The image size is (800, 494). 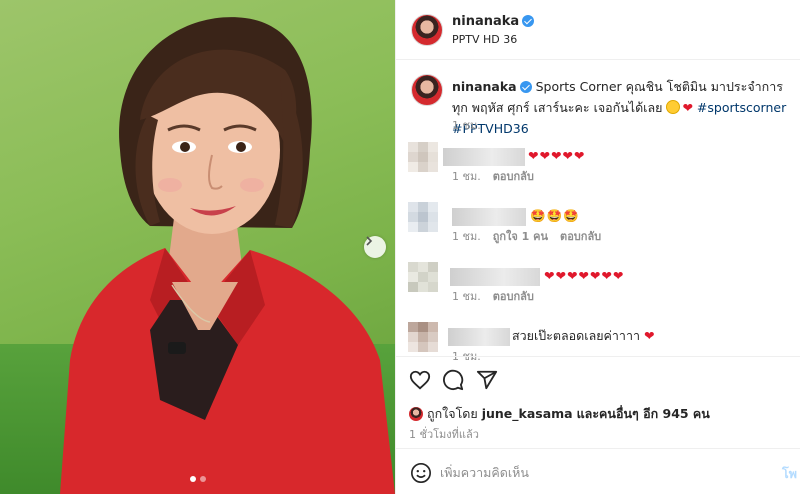 I want to click on carousel-dot-active, so click(x=192, y=479).